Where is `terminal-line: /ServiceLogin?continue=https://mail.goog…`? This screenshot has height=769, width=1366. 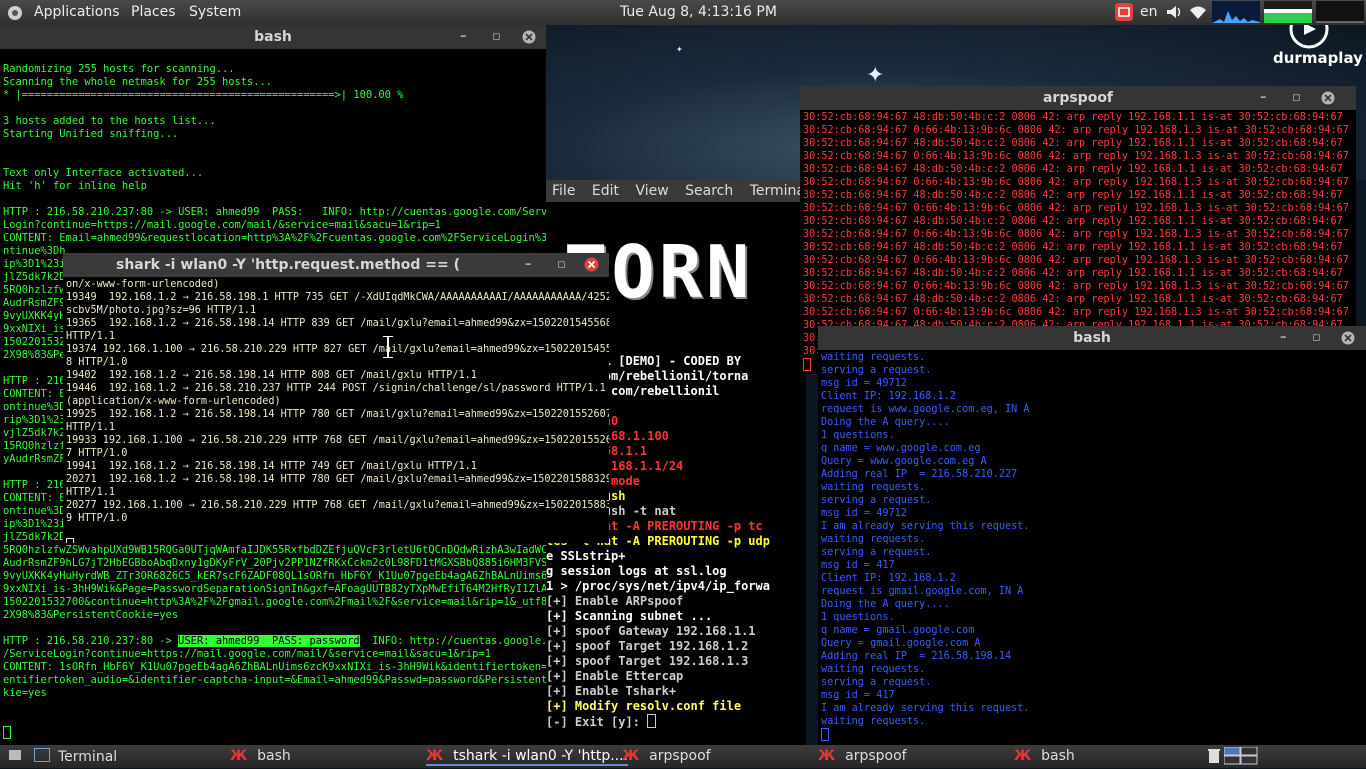
terminal-line: /ServiceLogin?continue=https://mail.goog… is located at coordinates (247, 654).